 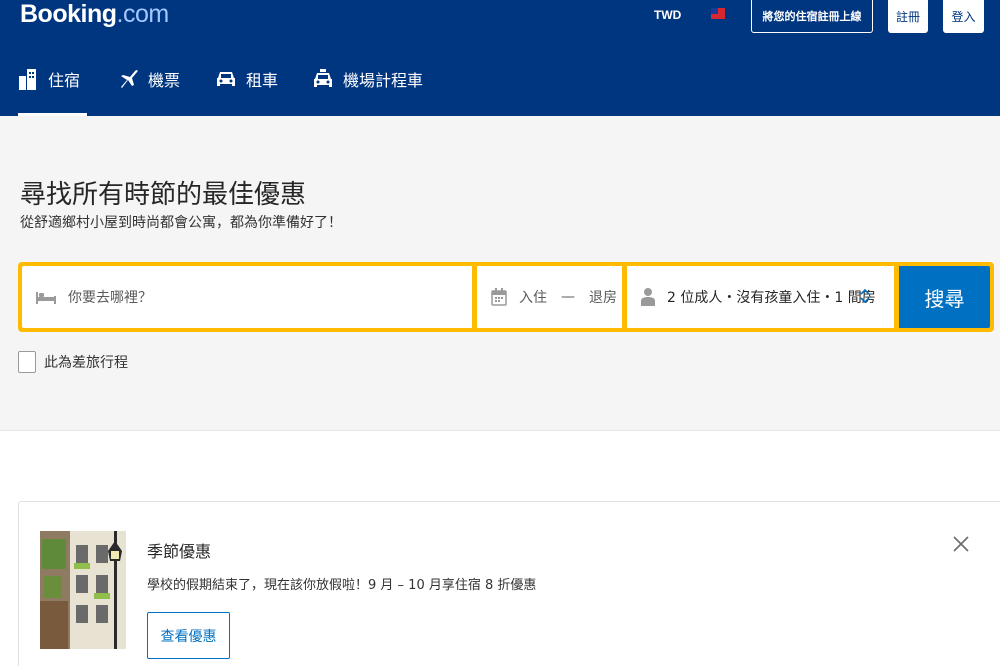 I want to click on promo-title: 季節優惠, so click(x=179, y=551).